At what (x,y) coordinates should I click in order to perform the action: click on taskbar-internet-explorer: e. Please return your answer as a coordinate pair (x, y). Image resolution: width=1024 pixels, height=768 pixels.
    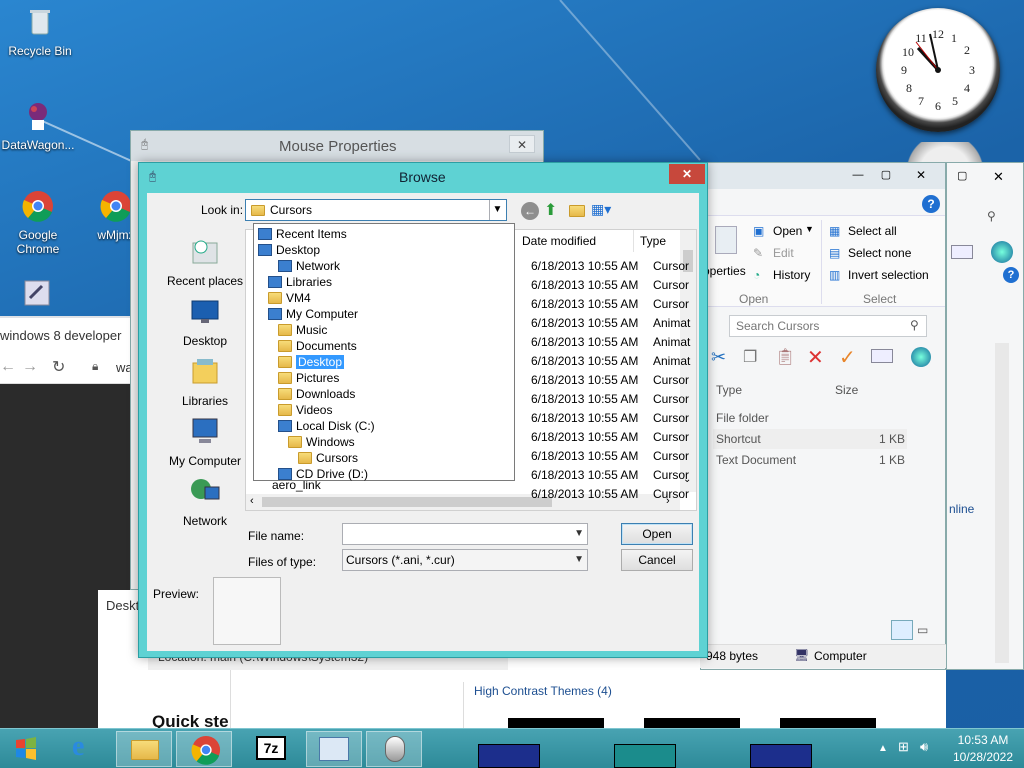
    Looking at the image, I should click on (86, 749).